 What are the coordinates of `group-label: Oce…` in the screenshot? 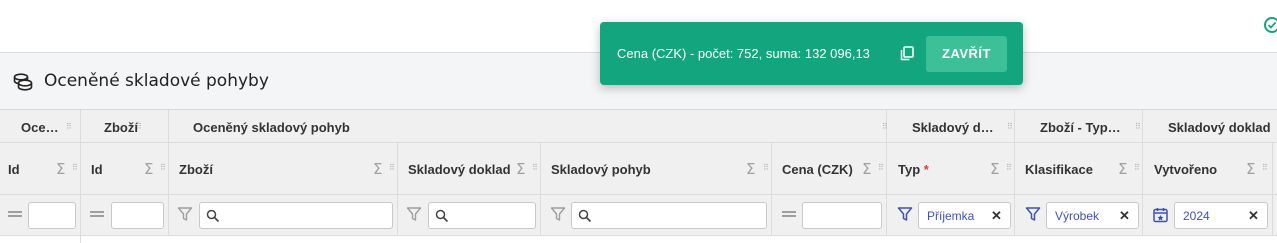 It's located at (40, 127).